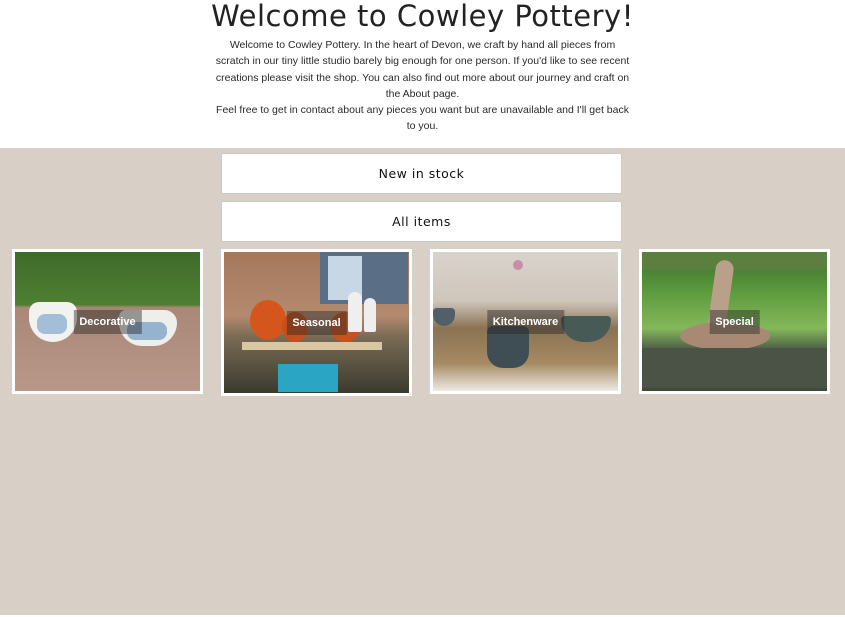 Image resolution: width=845 pixels, height=617 pixels. I want to click on special-image: Special, so click(734, 321).